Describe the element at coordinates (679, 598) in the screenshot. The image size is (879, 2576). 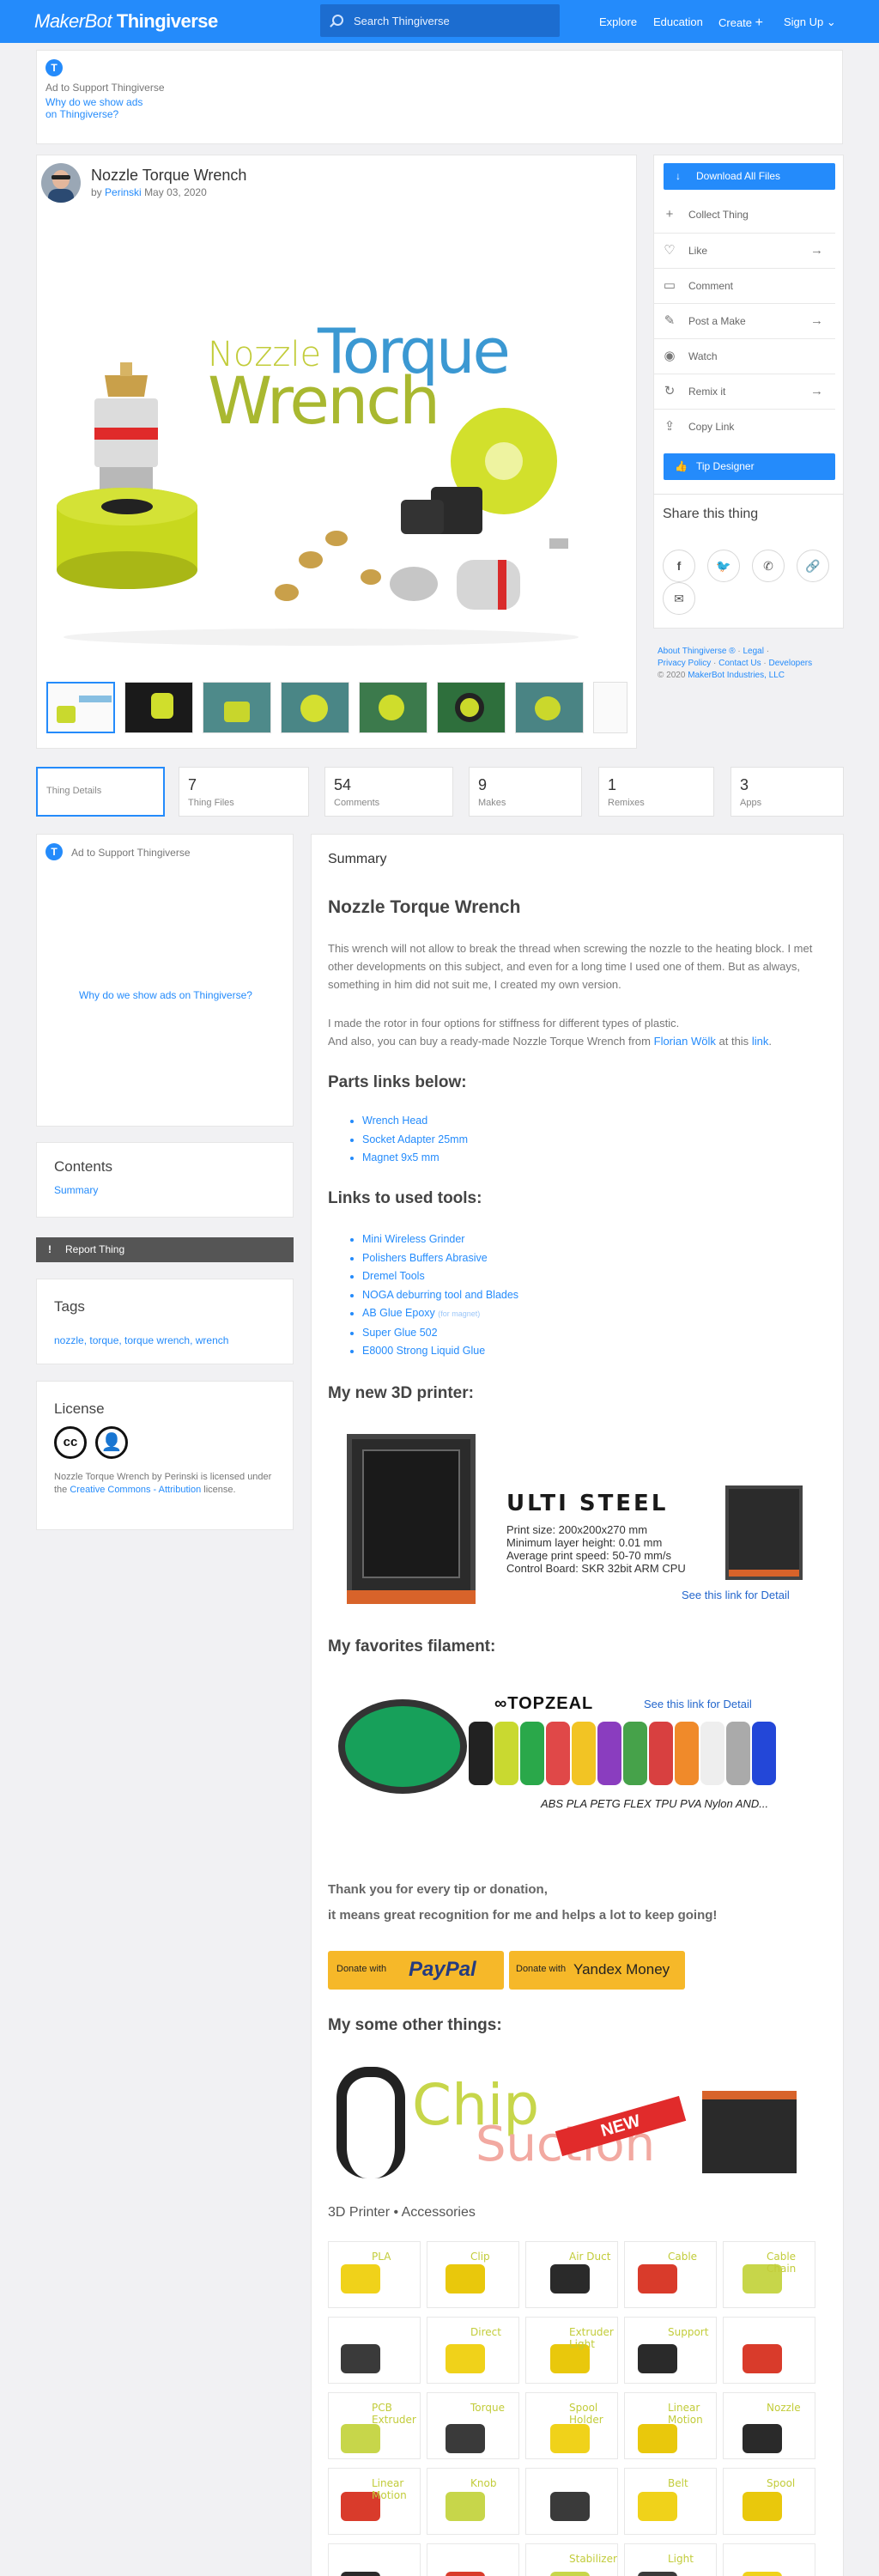
I see `email-icon: ✉` at that location.